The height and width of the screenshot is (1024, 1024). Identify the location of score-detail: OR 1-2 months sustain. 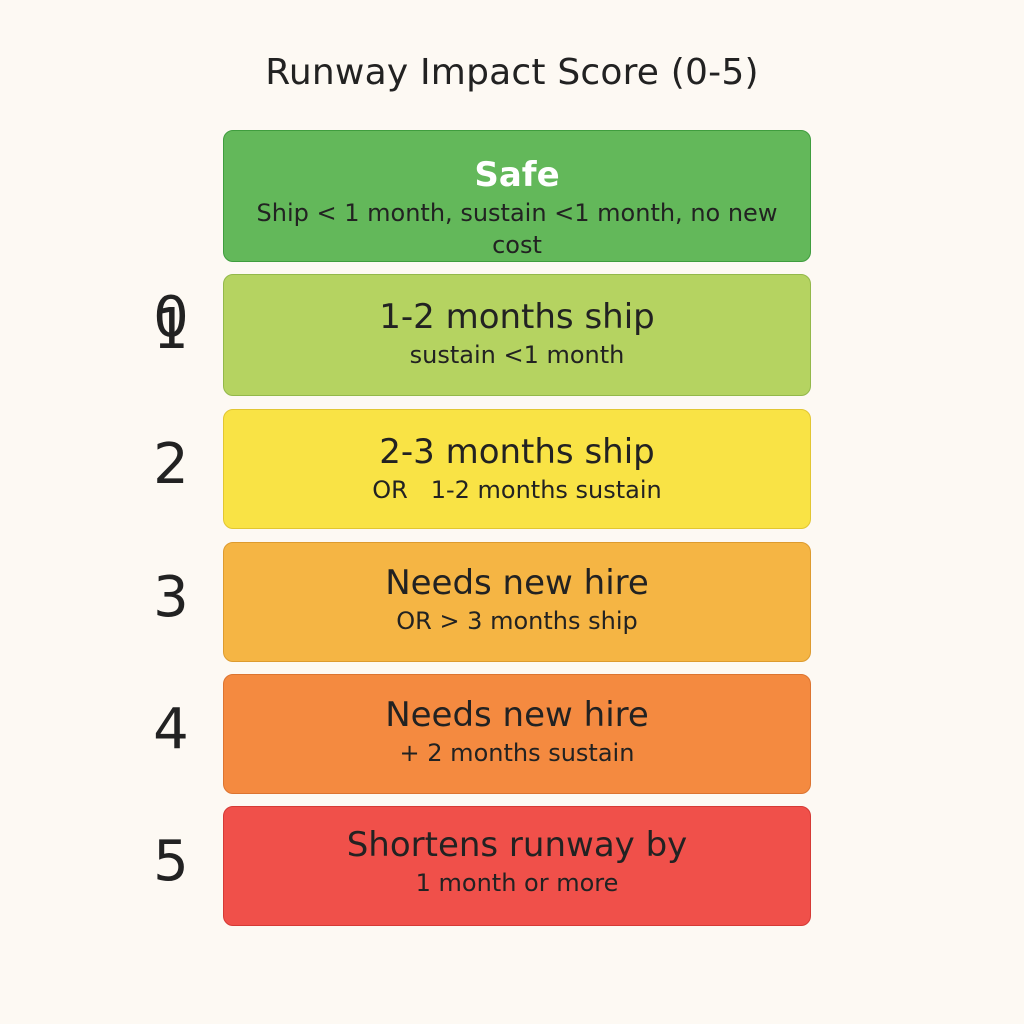
(517, 490).